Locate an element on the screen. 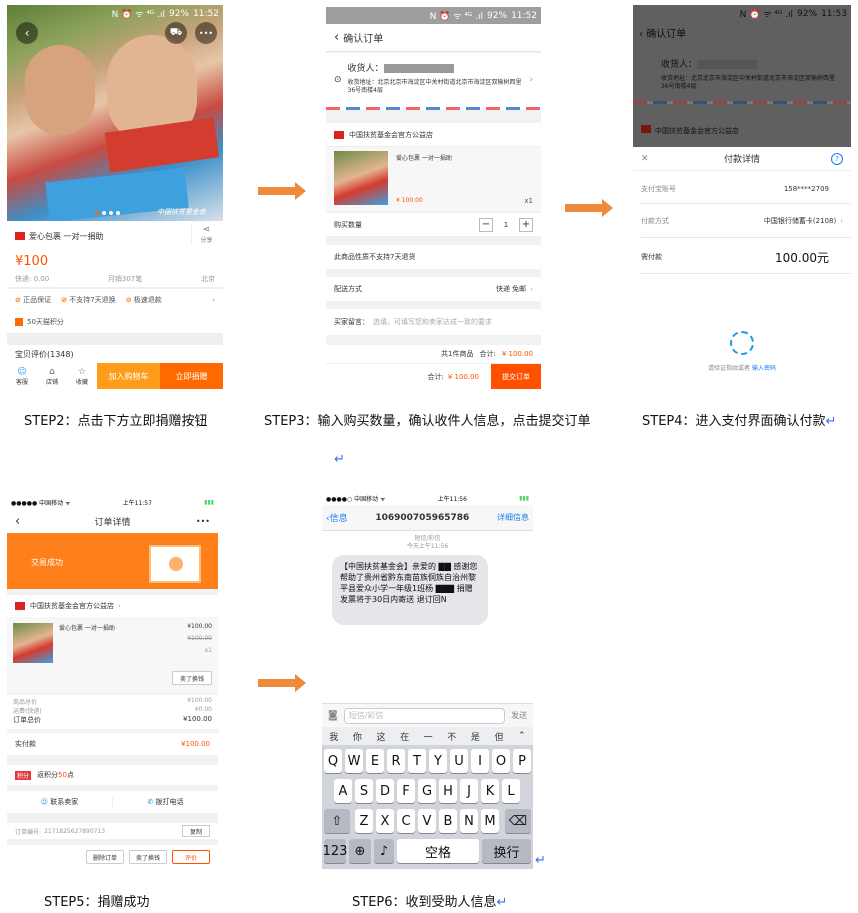  favorite-button: ☆ 收藏 is located at coordinates (82, 376).